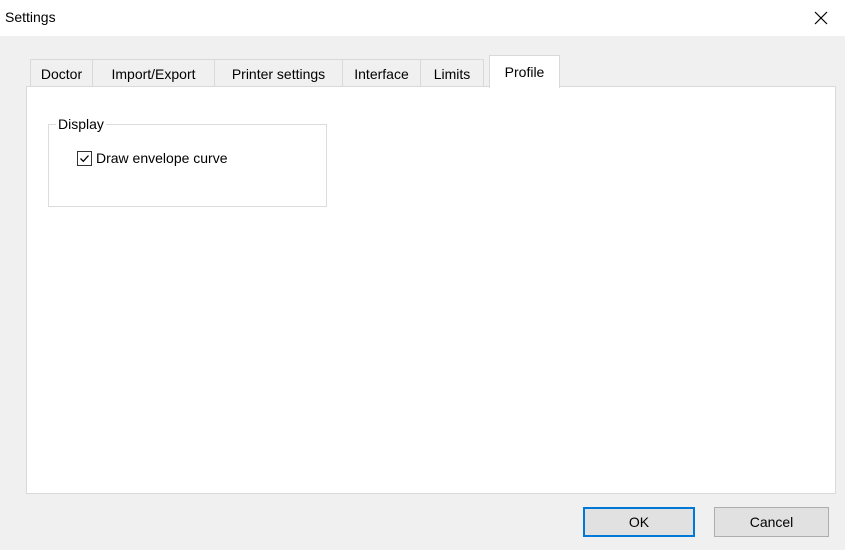 Image resolution: width=845 pixels, height=550 pixels. I want to click on display-groupbox: Display Draw envelope curve, so click(187, 161).